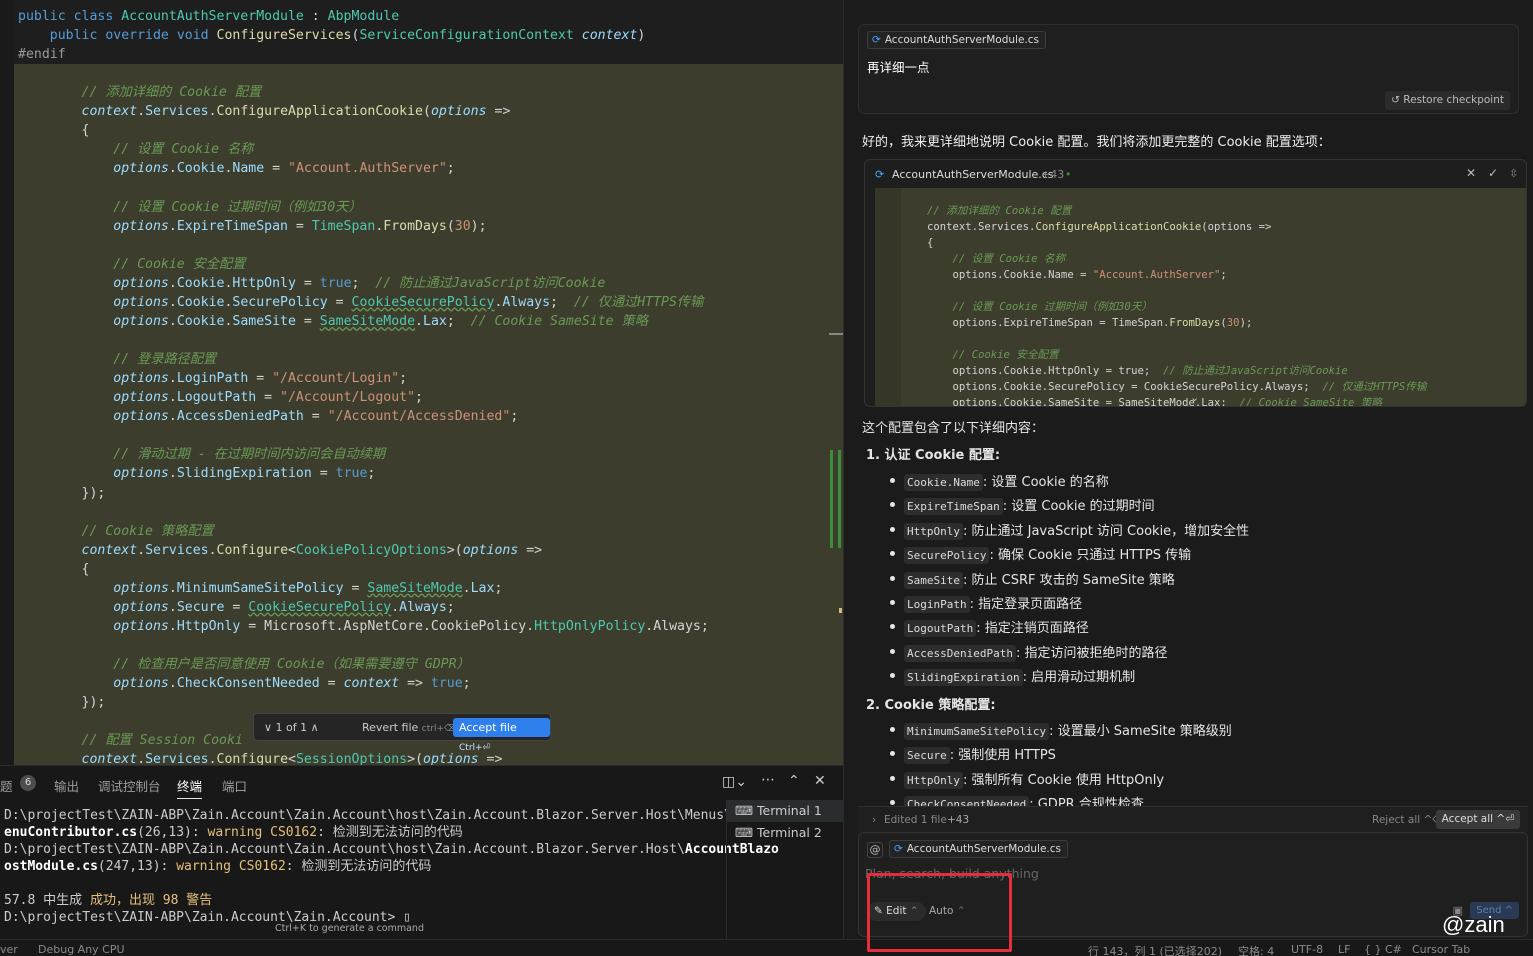 The width and height of the screenshot is (1533, 956). I want to click on tab-terminal: 终端, so click(190, 787).